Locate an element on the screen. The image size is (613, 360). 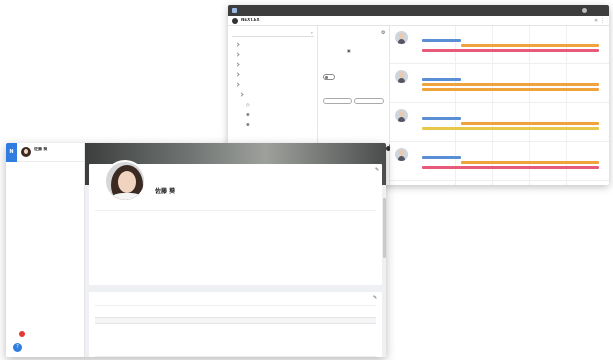
app-logo-icon is located at coordinates (234, 10).